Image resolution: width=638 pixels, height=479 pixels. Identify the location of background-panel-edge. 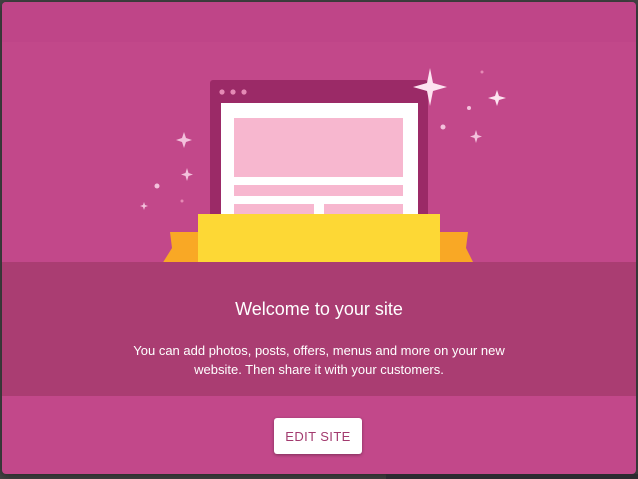
(512, 476).